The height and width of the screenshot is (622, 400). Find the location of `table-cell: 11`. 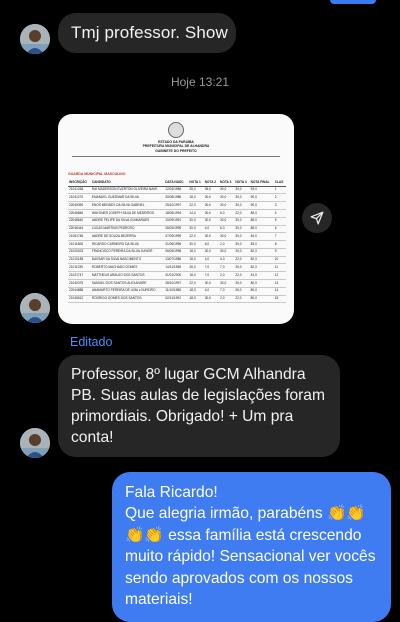

table-cell: 11 is located at coordinates (279, 268).